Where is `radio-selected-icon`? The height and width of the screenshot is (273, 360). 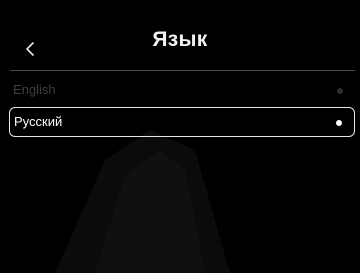 radio-selected-icon is located at coordinates (339, 123).